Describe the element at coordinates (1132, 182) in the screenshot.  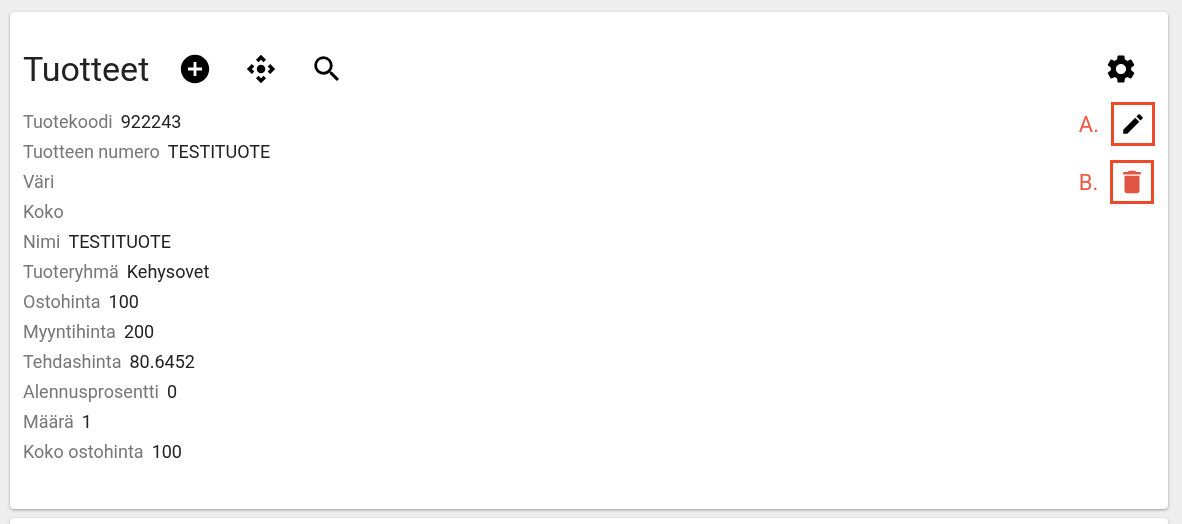
I see `delete-button` at that location.